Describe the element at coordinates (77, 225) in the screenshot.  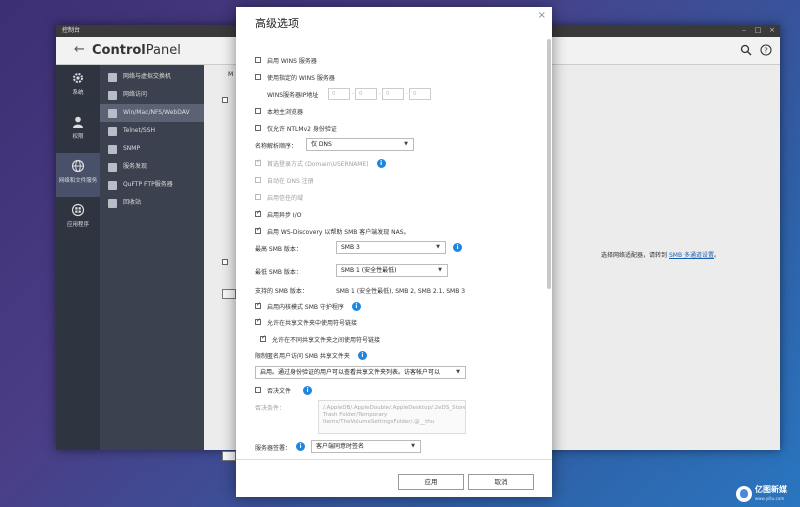
I see `rail-item-label: 应用程序` at that location.